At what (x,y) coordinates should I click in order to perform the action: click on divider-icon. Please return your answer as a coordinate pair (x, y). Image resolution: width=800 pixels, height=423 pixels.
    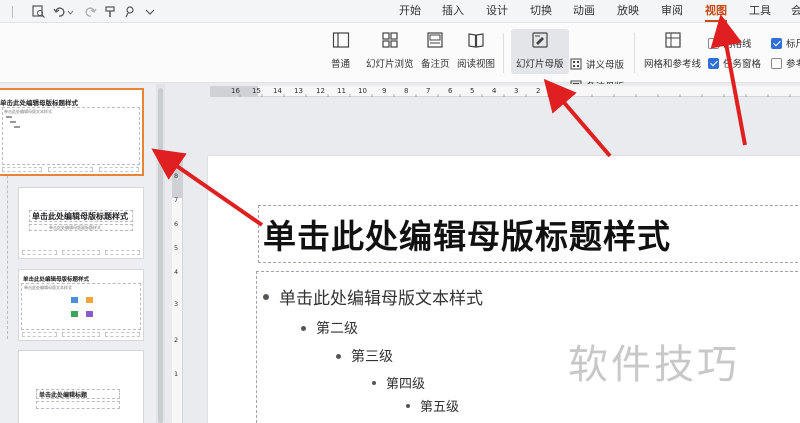
    Looking at the image, I should click on (13, 11).